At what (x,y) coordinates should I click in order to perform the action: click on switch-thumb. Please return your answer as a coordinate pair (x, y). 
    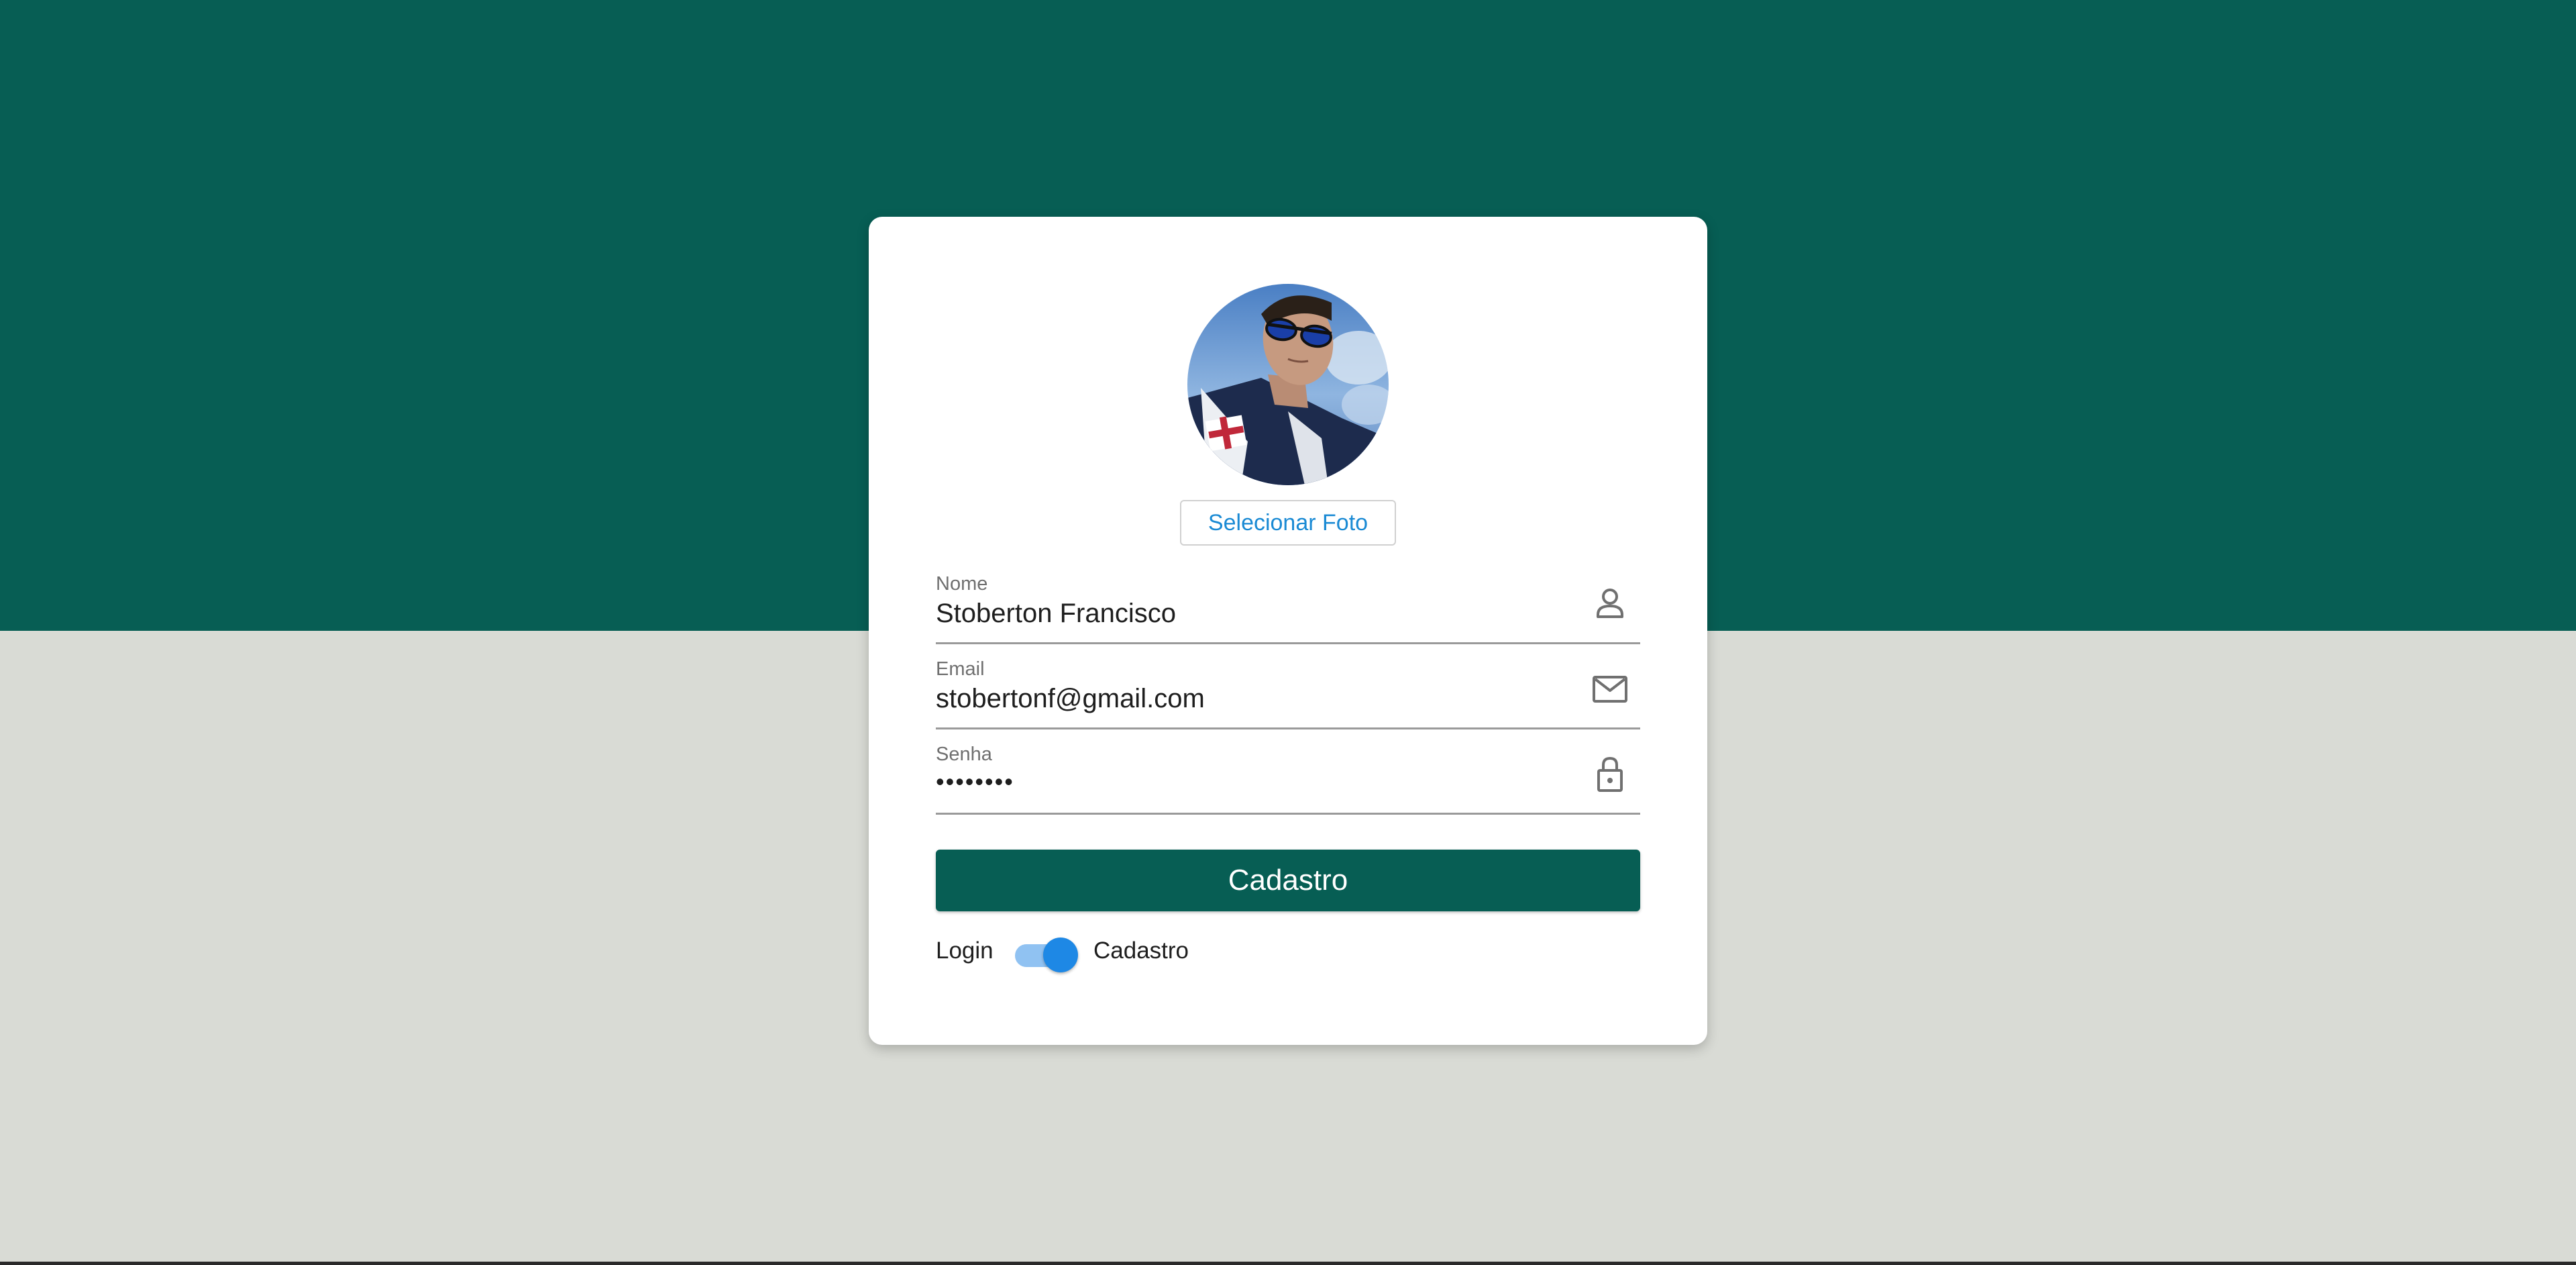
    Looking at the image, I should click on (1060, 955).